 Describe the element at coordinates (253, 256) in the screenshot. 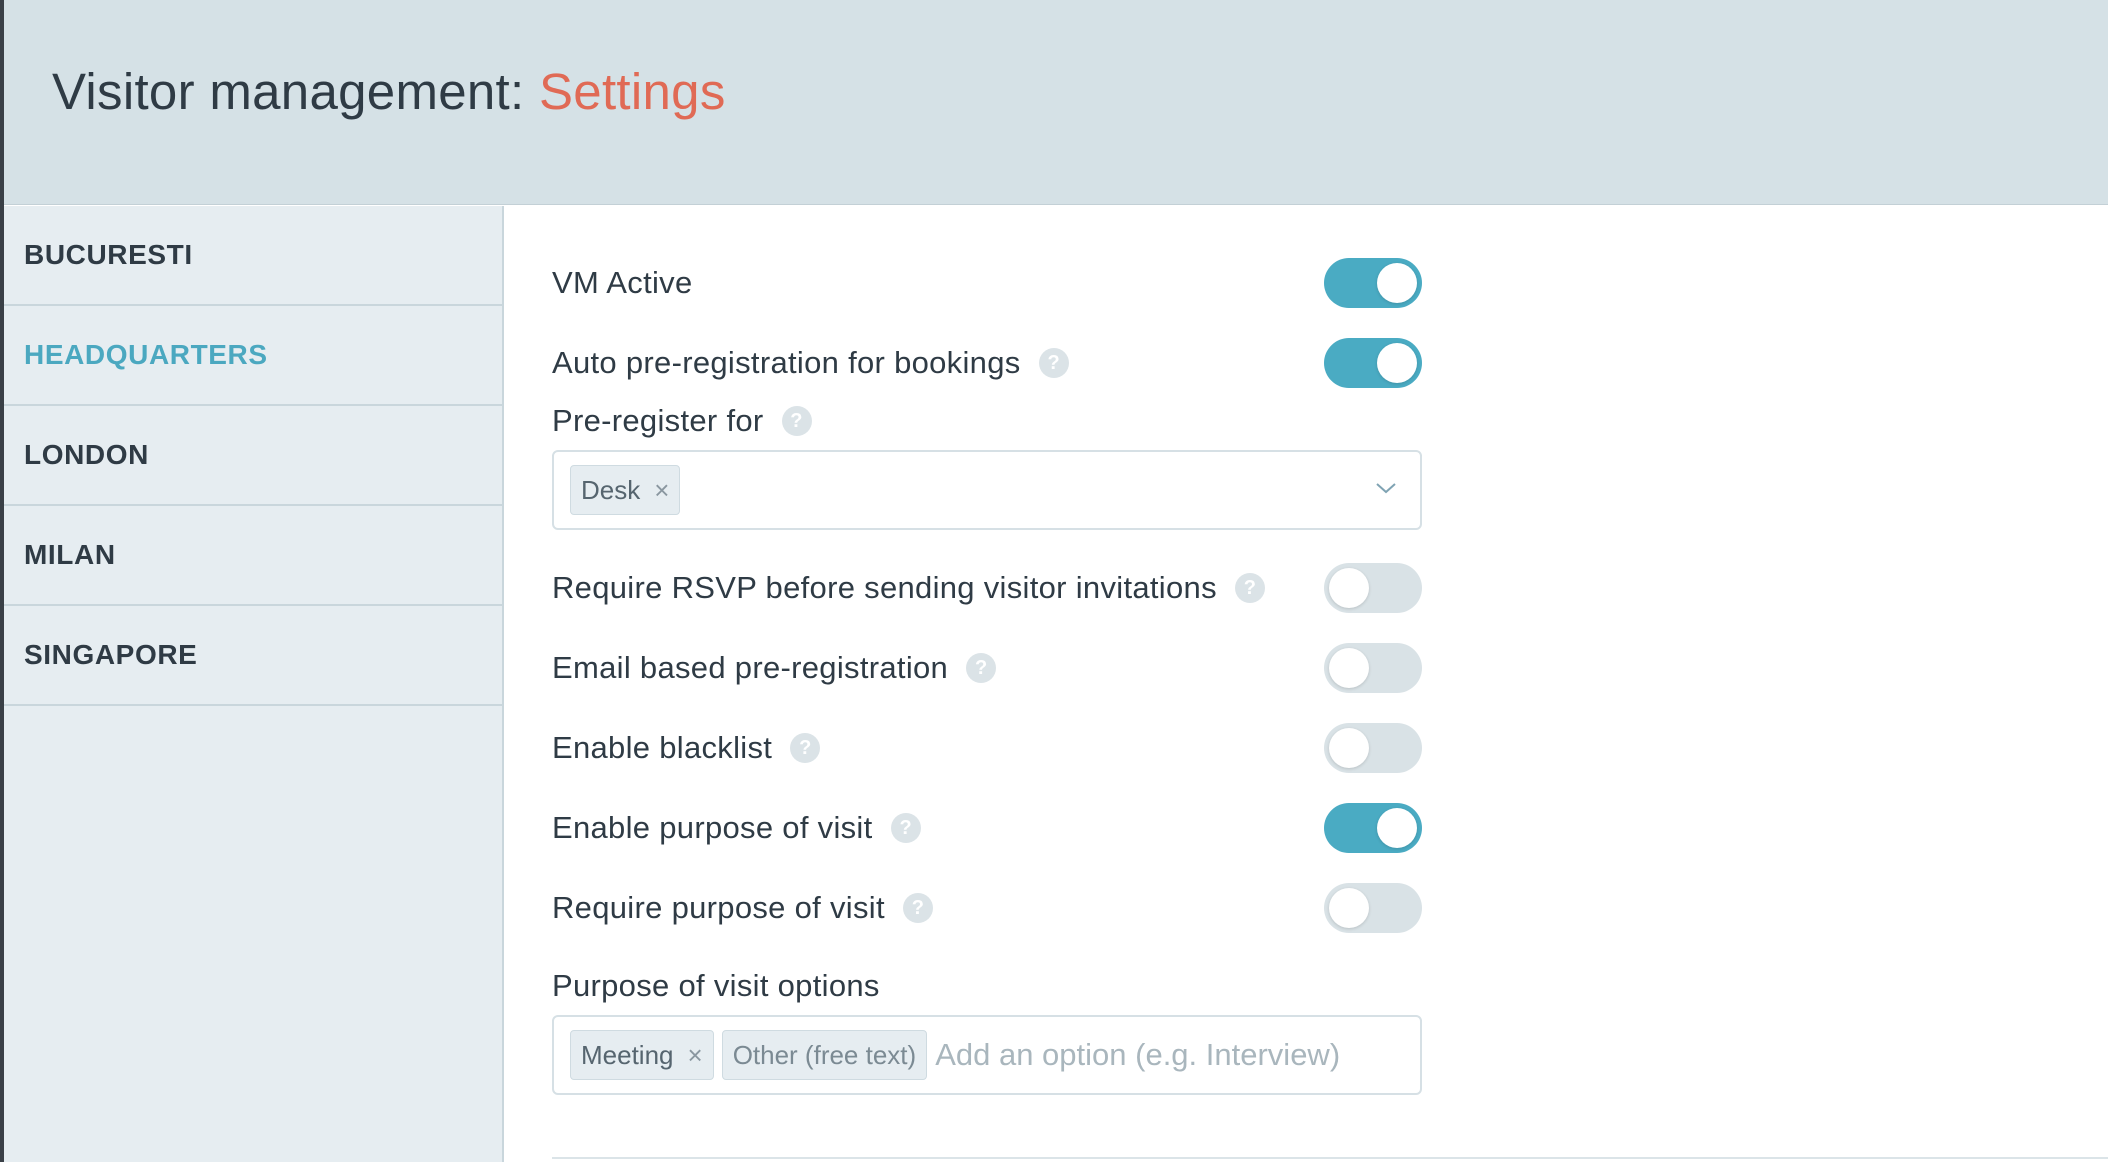

I see `sidebar-item-bucuresti: BUCURESTI` at that location.